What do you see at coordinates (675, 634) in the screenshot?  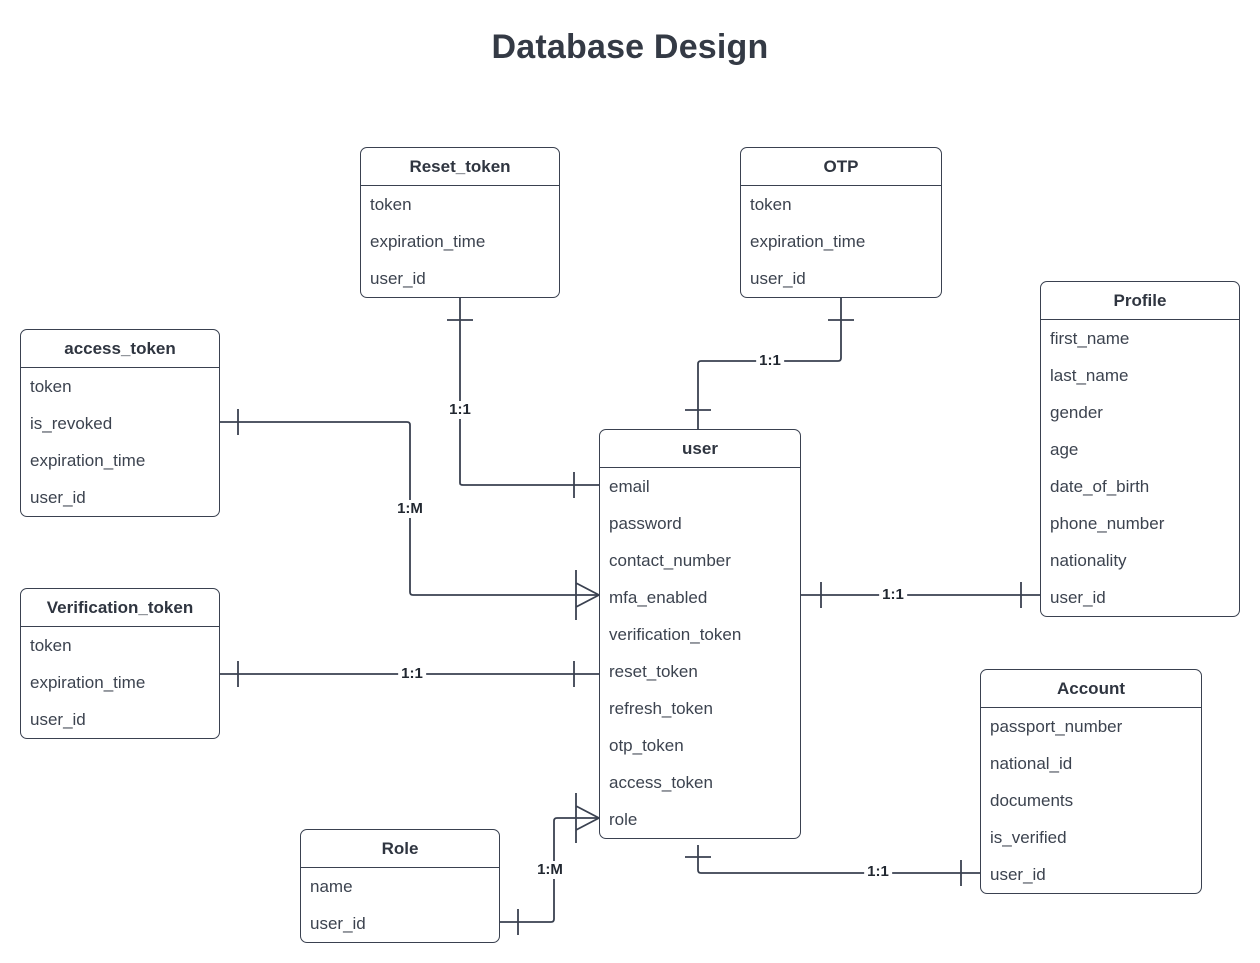 I see `attribute-row: verification_token` at bounding box center [675, 634].